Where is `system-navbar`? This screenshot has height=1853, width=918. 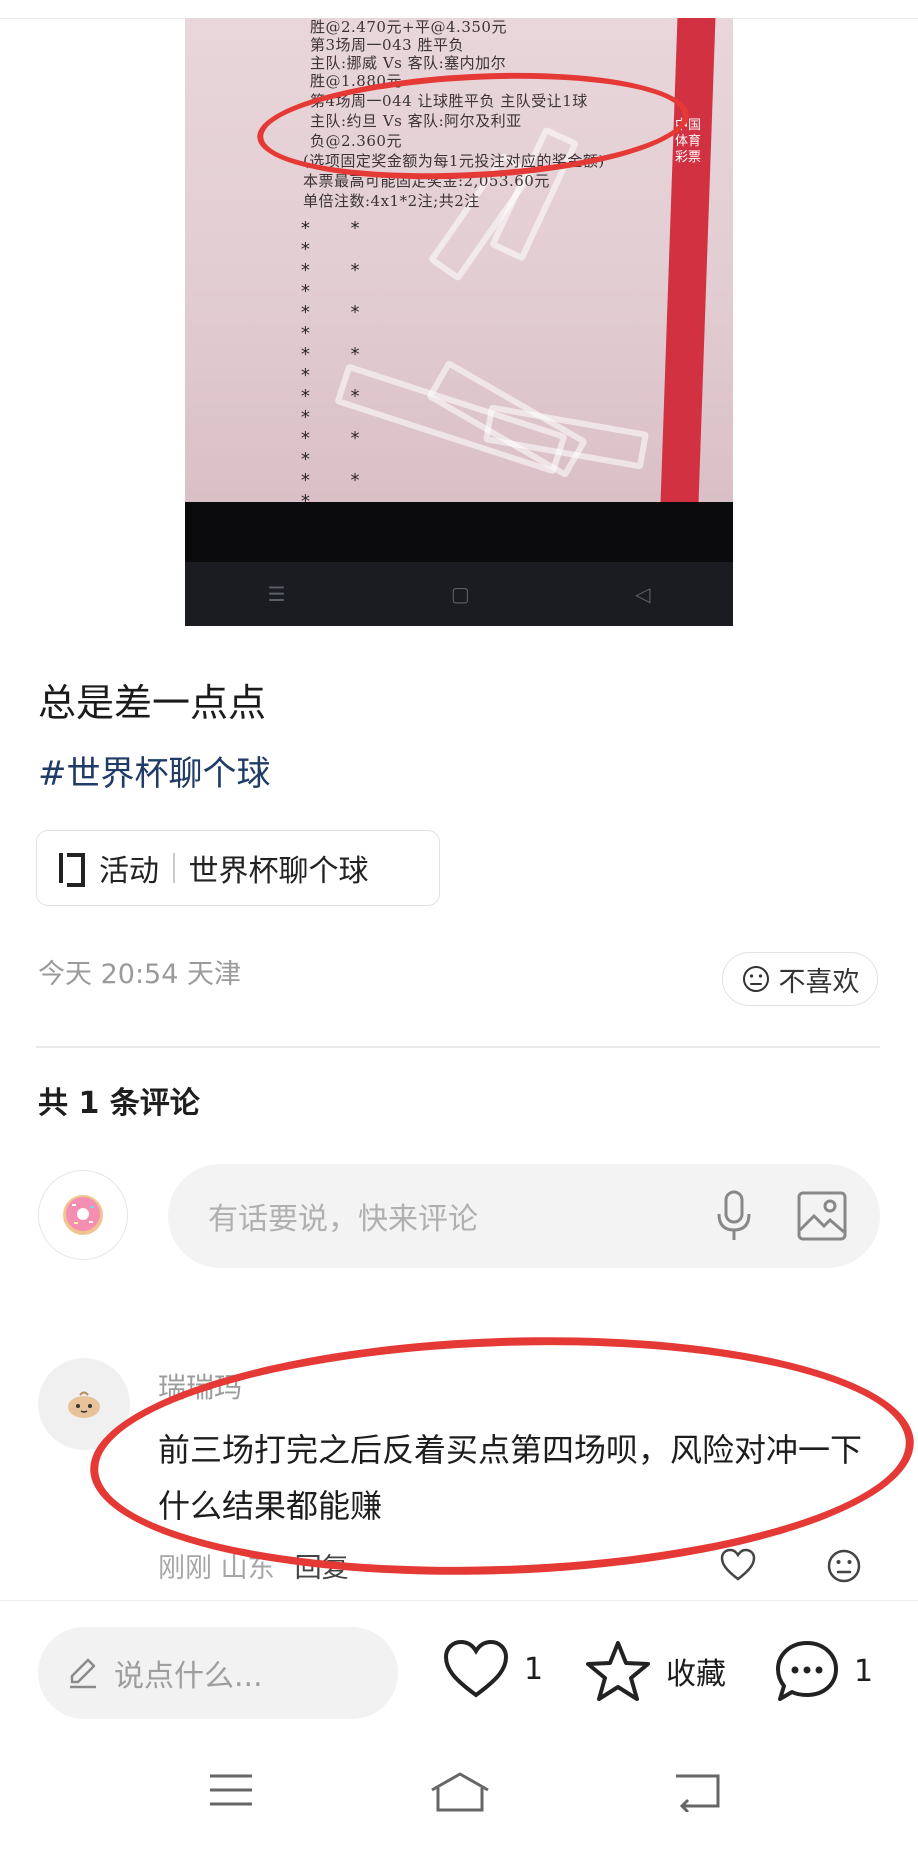 system-navbar is located at coordinates (459, 1796).